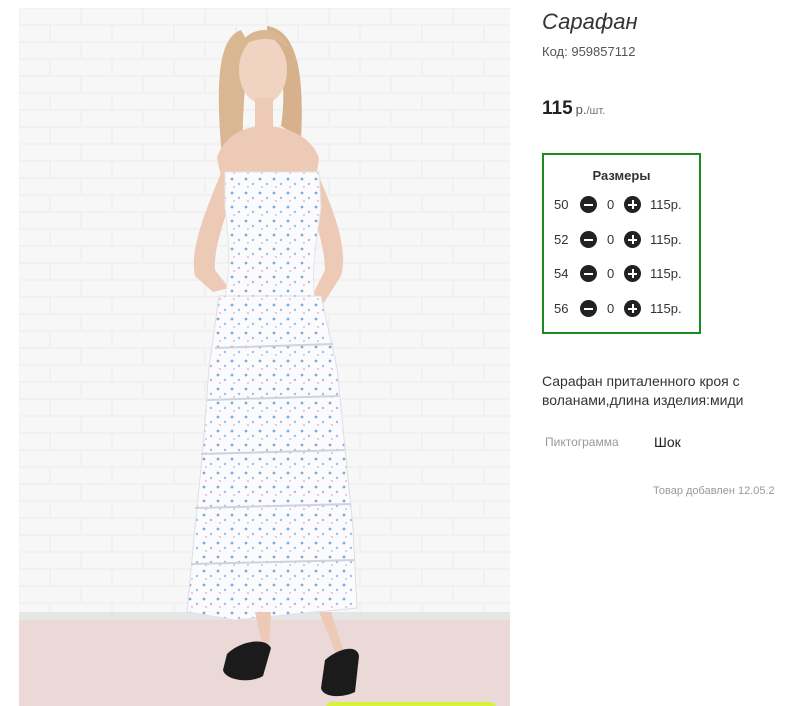 The height and width of the screenshot is (706, 785). What do you see at coordinates (561, 273) in the screenshot?
I see `size-label: 54` at bounding box center [561, 273].